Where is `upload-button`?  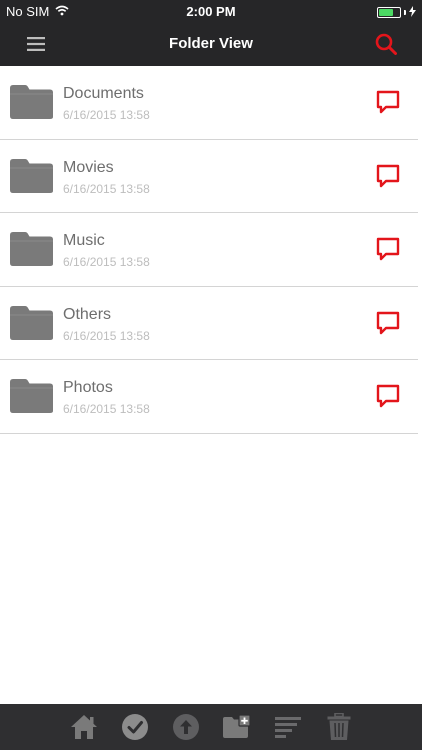 upload-button is located at coordinates (185, 727).